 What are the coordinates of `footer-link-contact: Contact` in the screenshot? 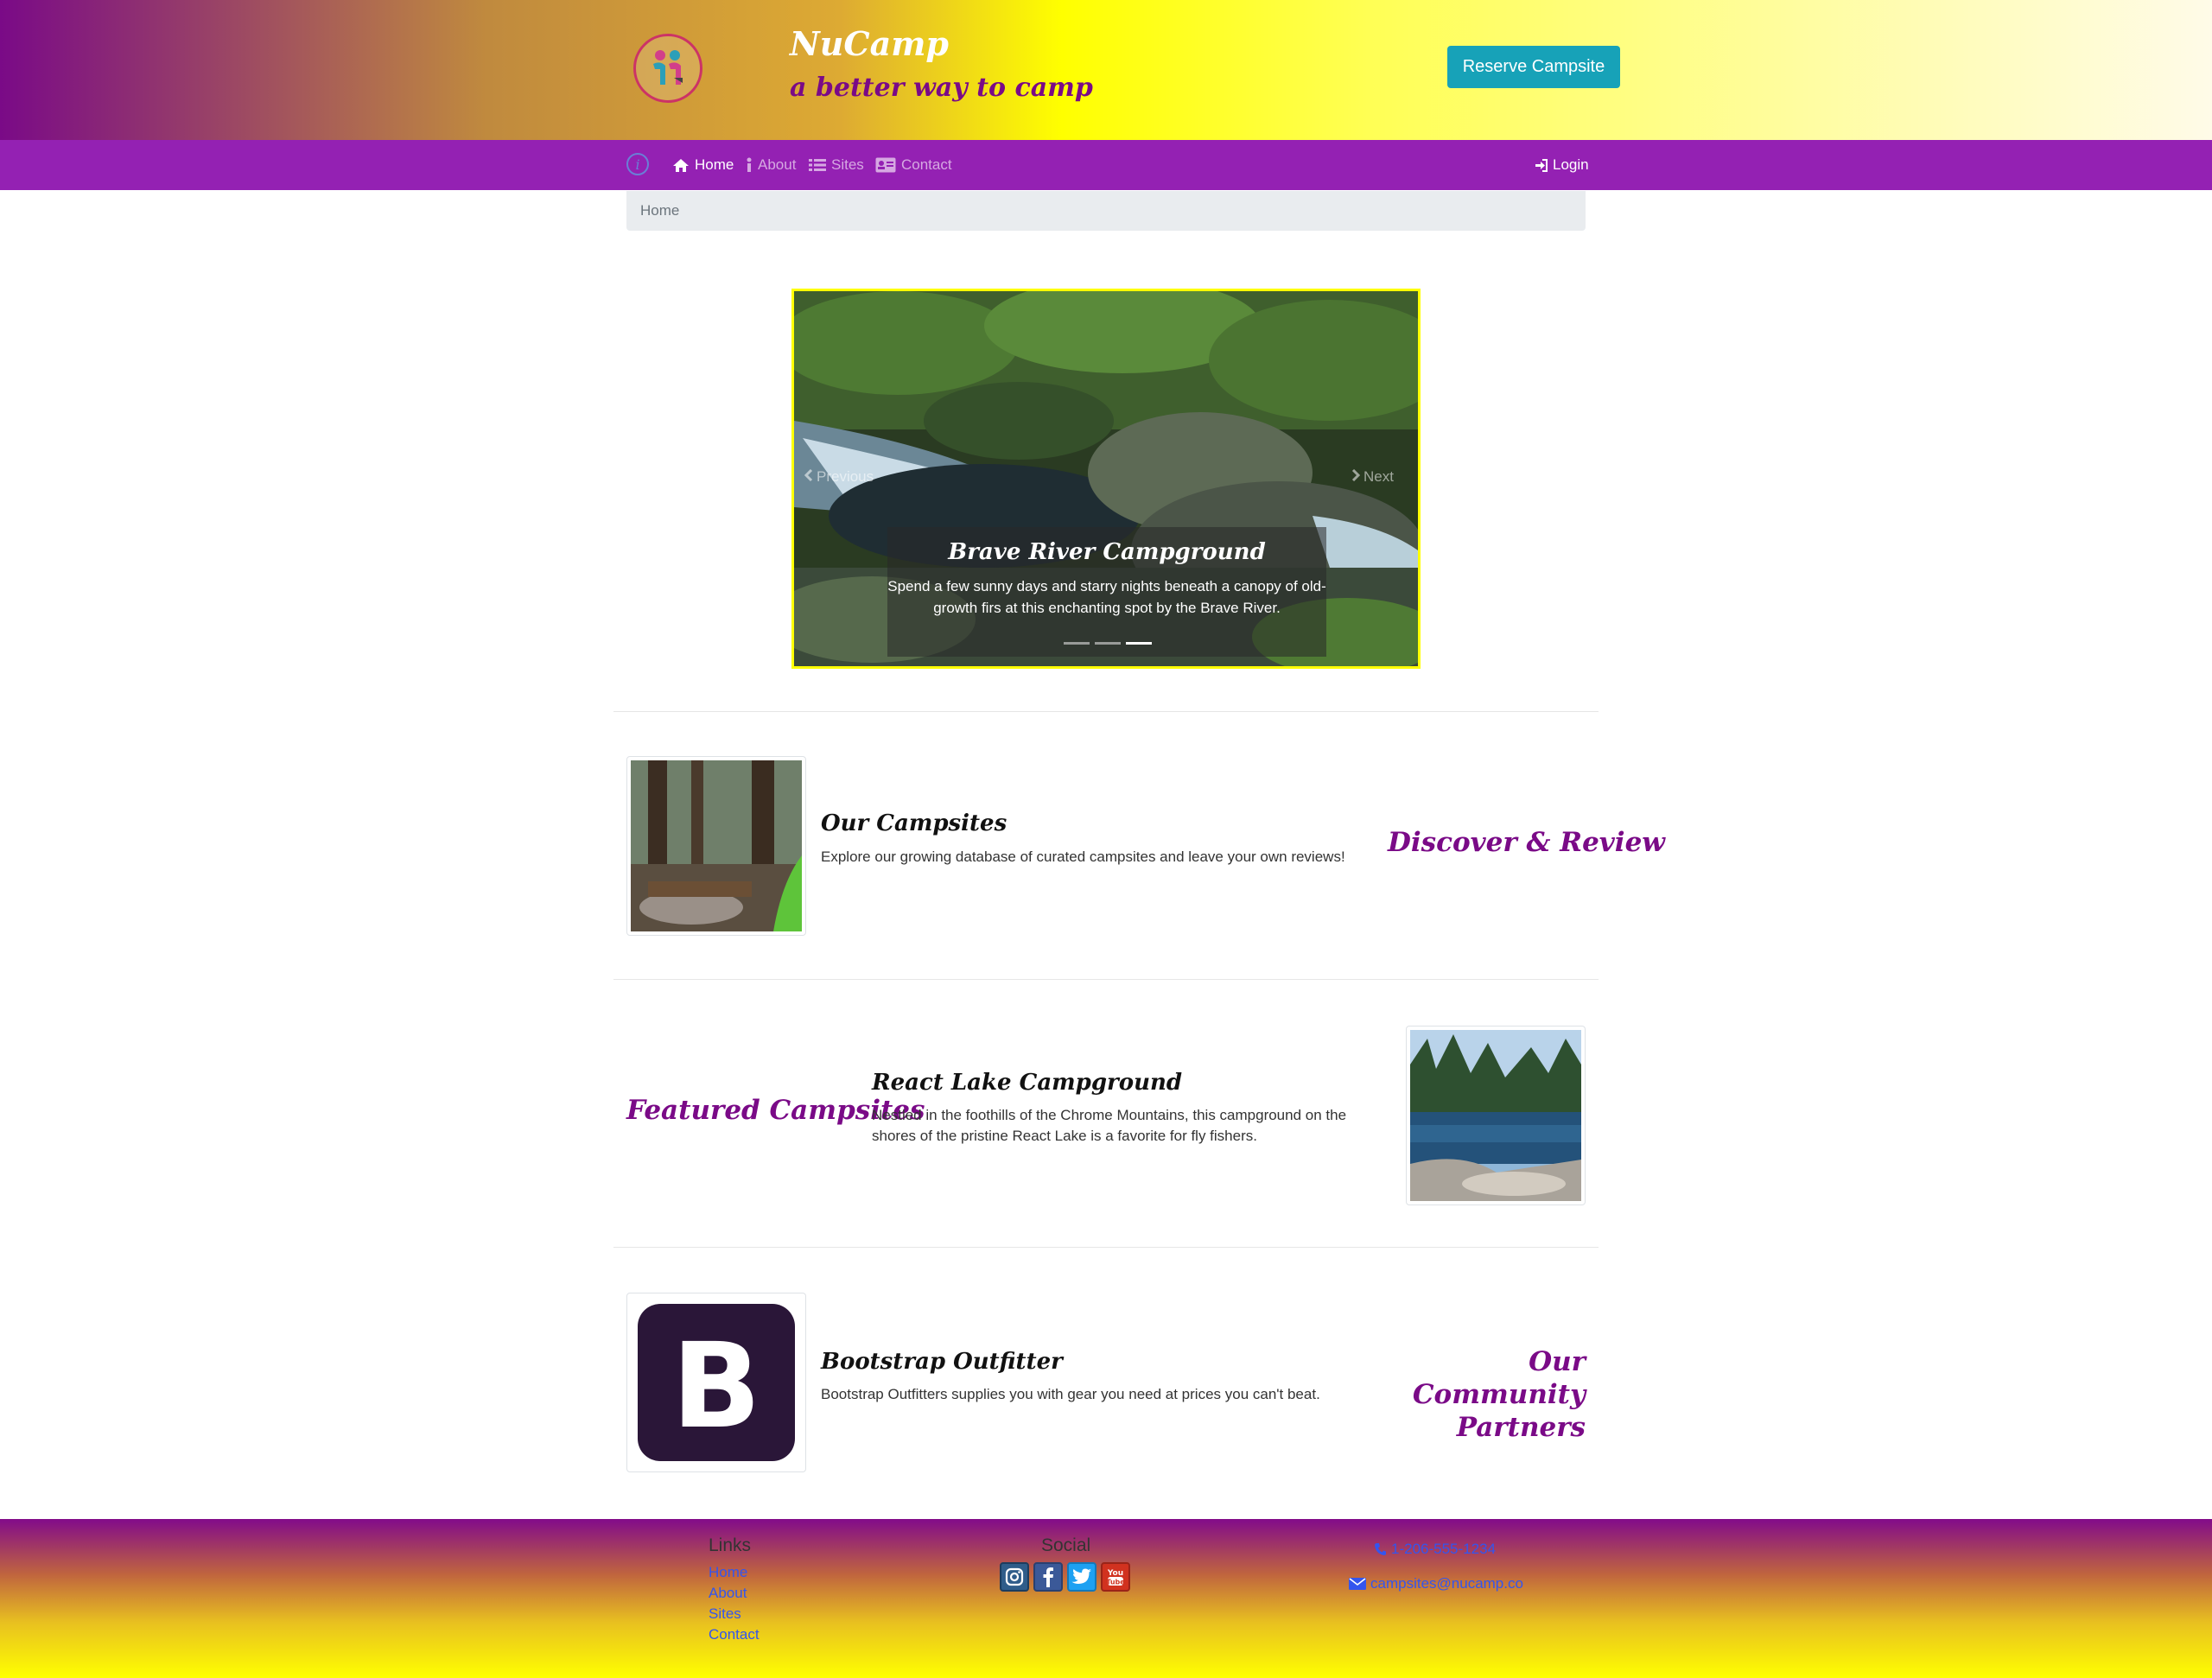 It's located at (734, 1635).